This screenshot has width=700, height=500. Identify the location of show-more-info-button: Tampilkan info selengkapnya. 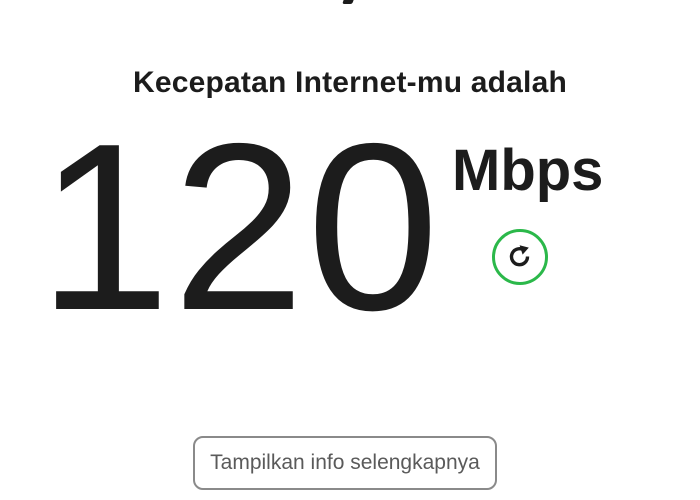
(345, 463).